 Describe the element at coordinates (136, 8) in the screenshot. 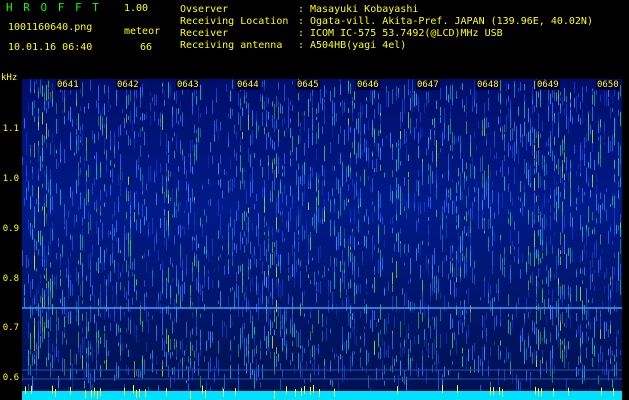

I see `app-version: 1.00` at that location.